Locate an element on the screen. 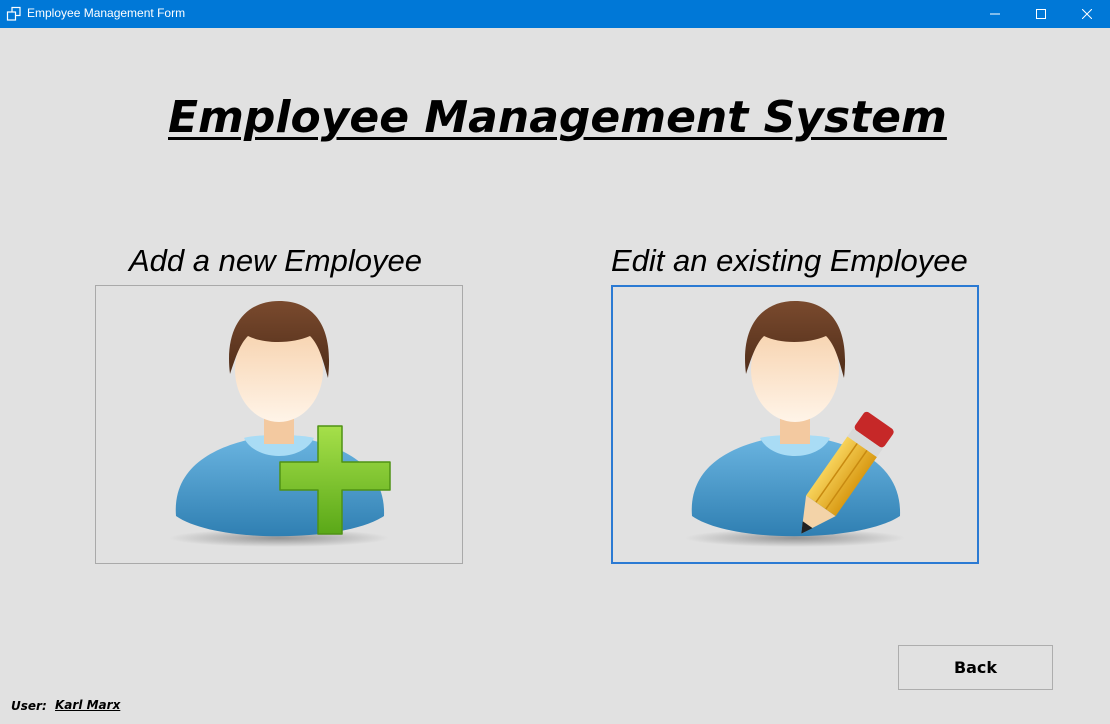  add-employee-button is located at coordinates (279, 424).